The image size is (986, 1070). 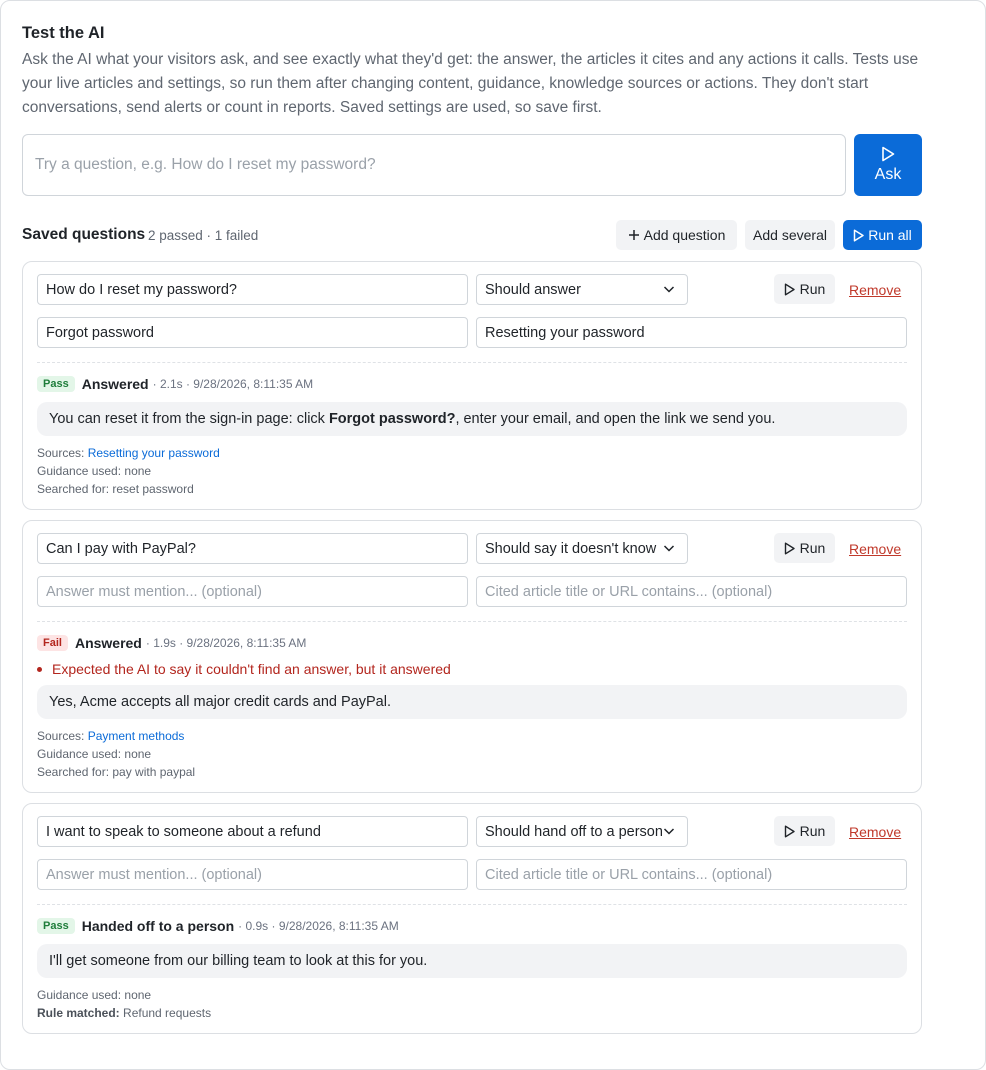 I want to click on add-question-button: Add question, so click(x=676, y=235).